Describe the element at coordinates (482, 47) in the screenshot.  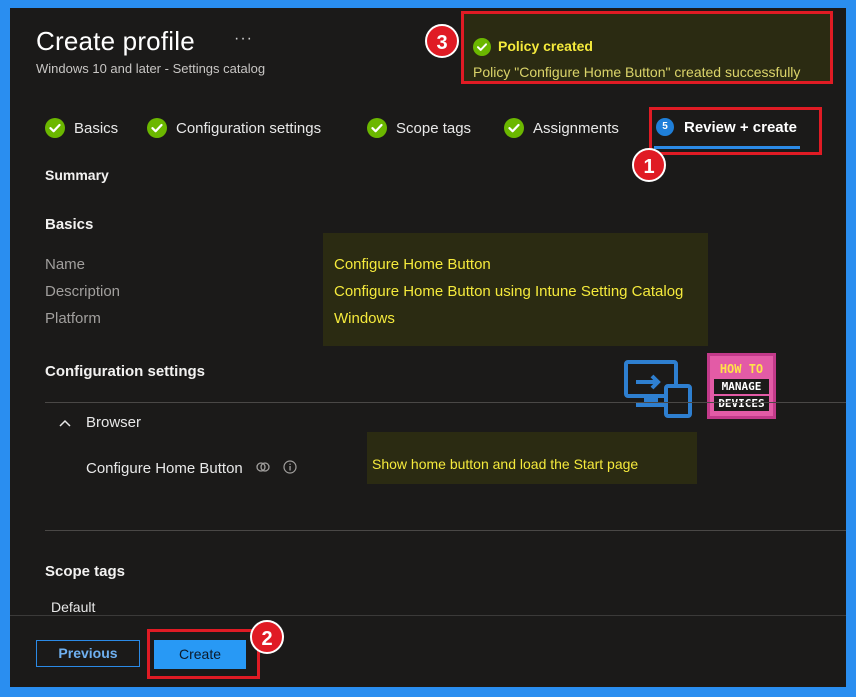
I see `success-check-icon` at that location.